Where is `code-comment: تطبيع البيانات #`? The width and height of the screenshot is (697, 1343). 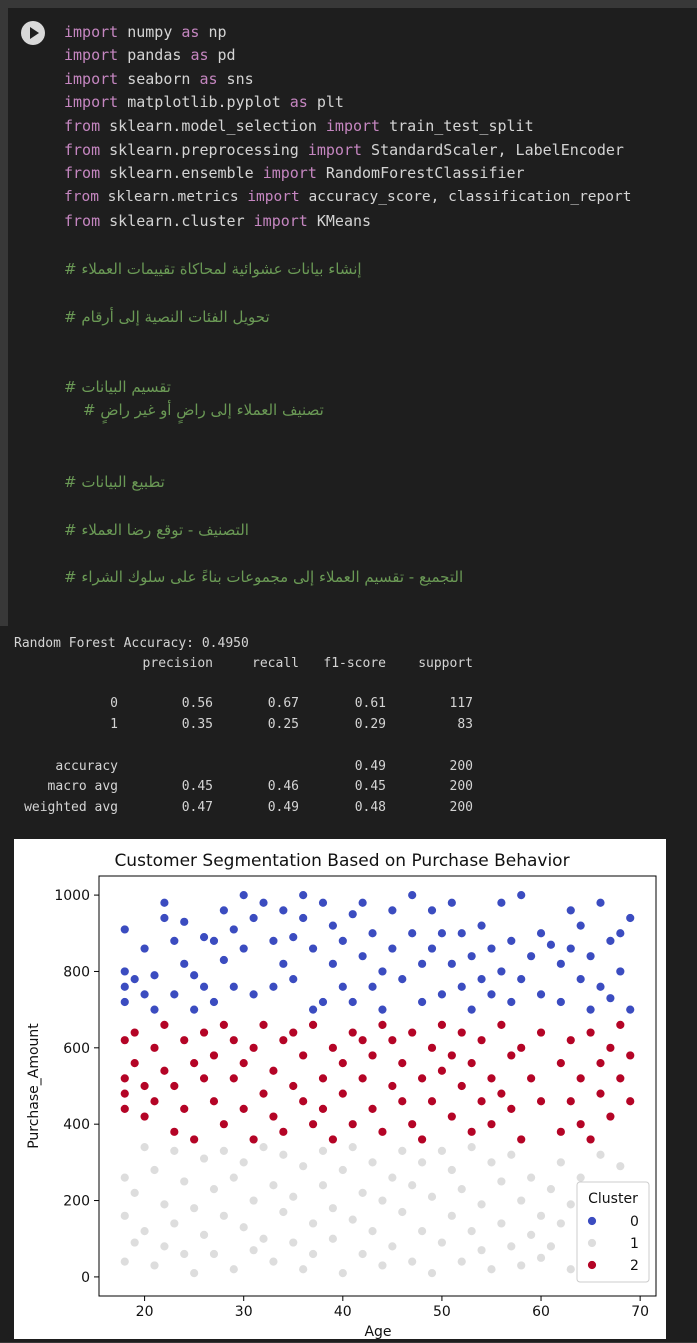
code-comment: تطبيع البيانات # is located at coordinates (114, 482).